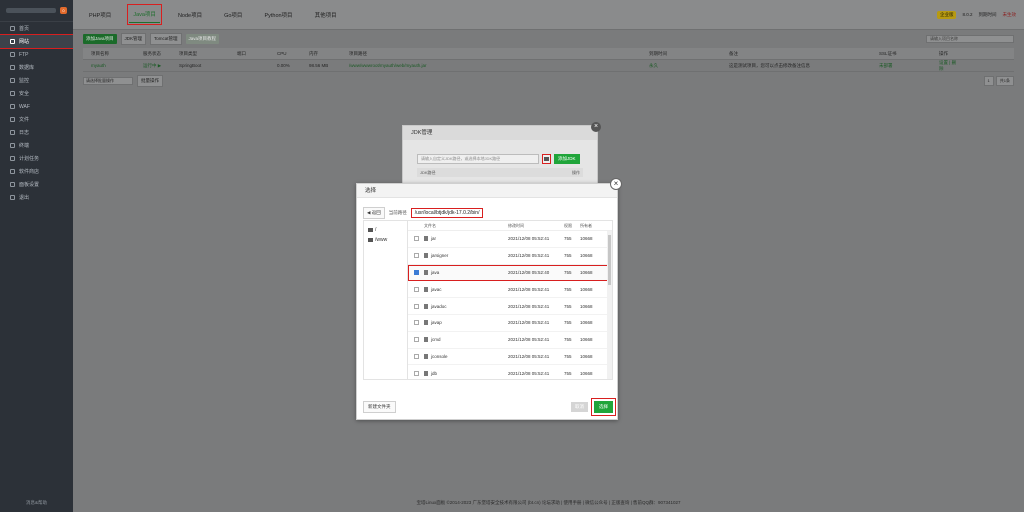 The height and width of the screenshot is (512, 1024). What do you see at coordinates (510, 357) in the screenshot?
I see `file-row: jconsole 2021/12/08 05:52:41 755 10668` at bounding box center [510, 357].